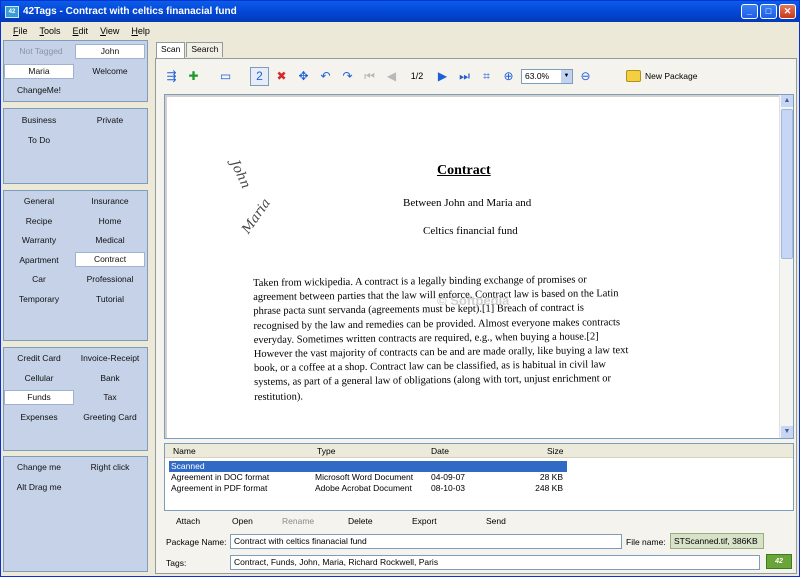 This screenshot has width=800, height=577. Describe the element at coordinates (39, 397) in the screenshot. I see `tag-funds: Funds` at that location.